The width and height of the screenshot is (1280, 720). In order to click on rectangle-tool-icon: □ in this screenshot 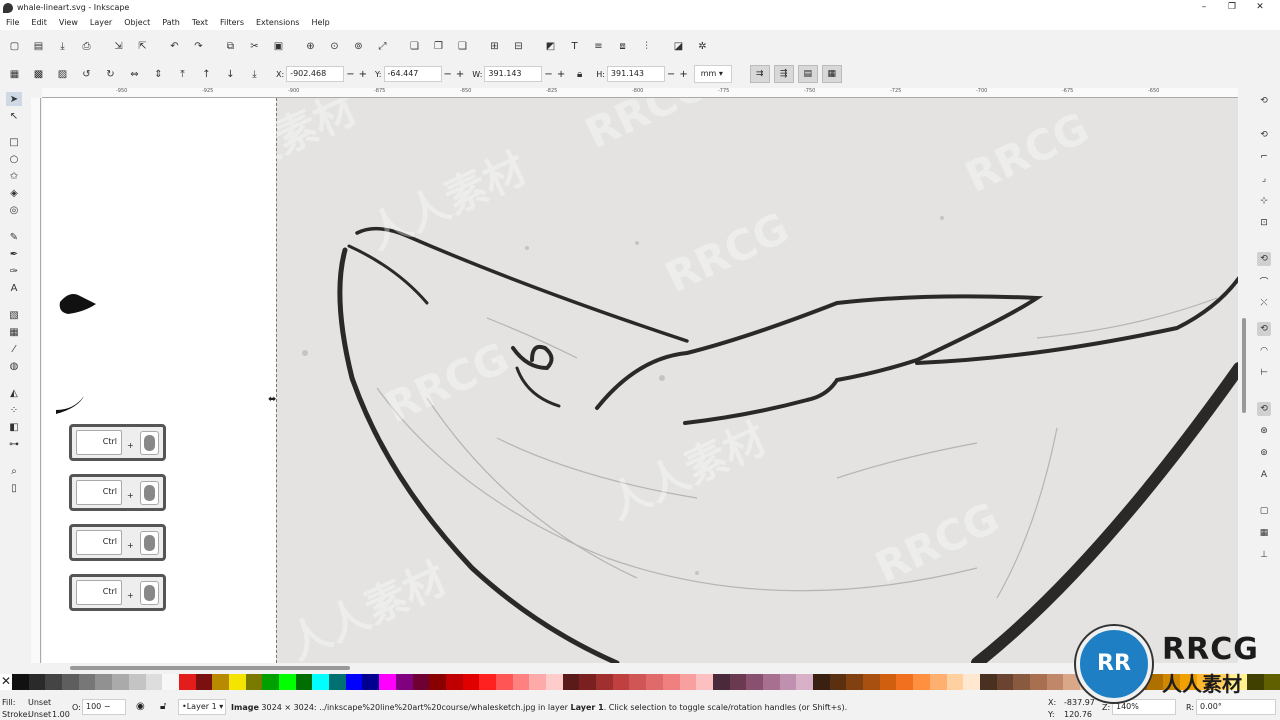, I will do `click(14, 142)`.